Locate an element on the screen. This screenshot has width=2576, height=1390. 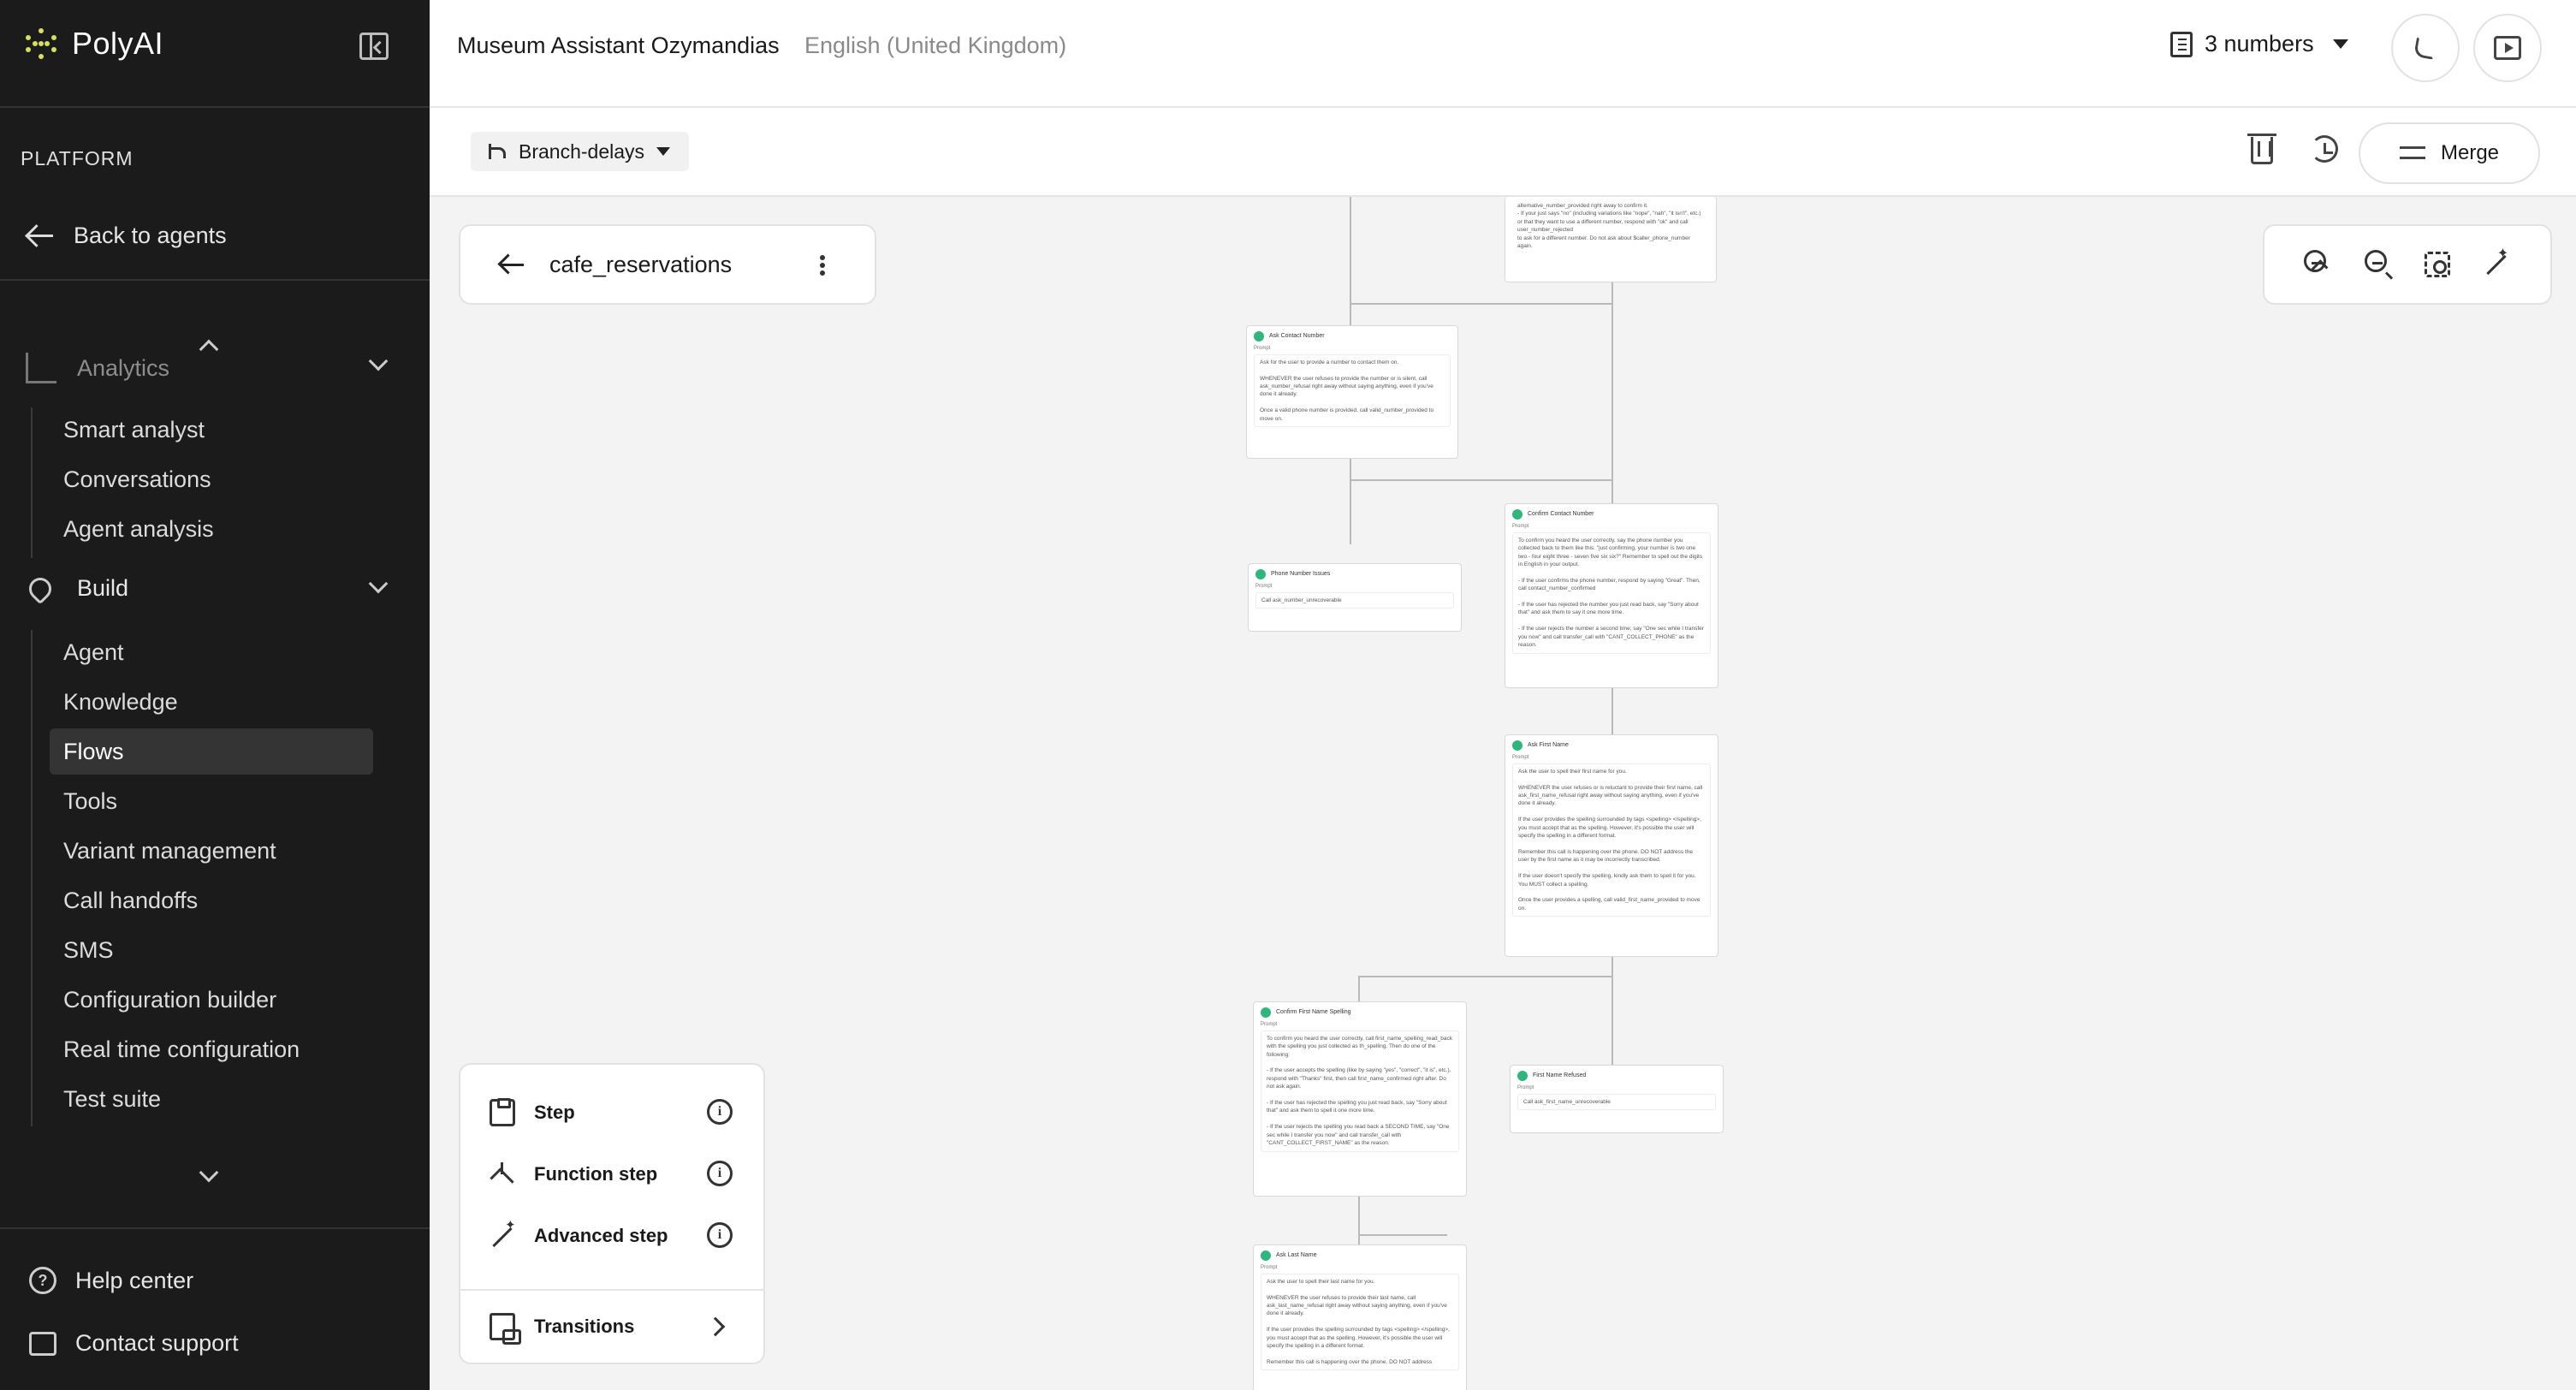
sidebar-item-configuration-builder: Configuration builder is located at coordinates (202, 1000).